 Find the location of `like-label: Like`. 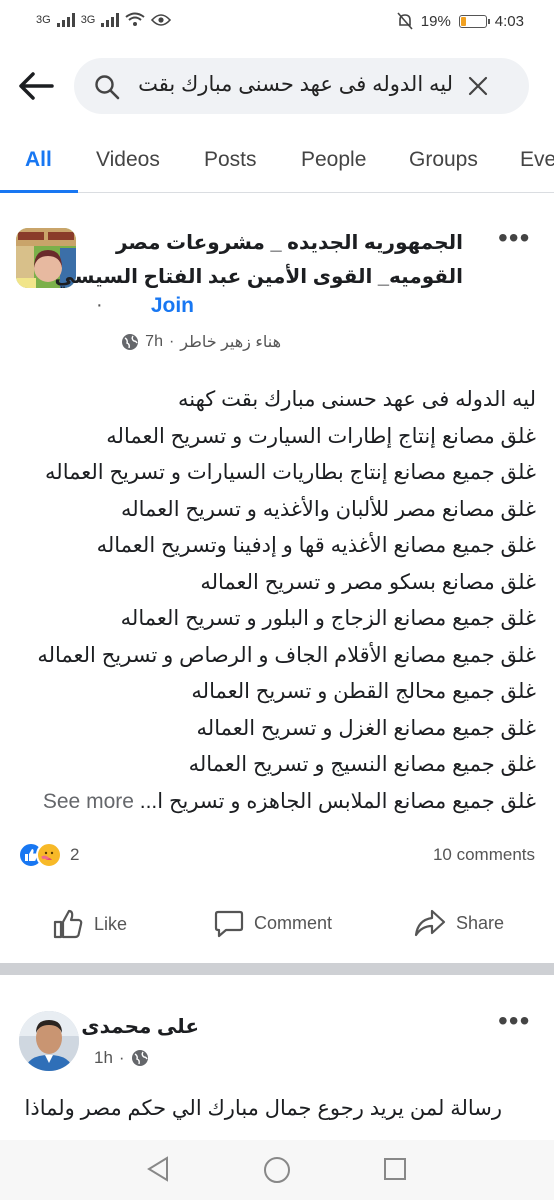

like-label: Like is located at coordinates (111, 923).